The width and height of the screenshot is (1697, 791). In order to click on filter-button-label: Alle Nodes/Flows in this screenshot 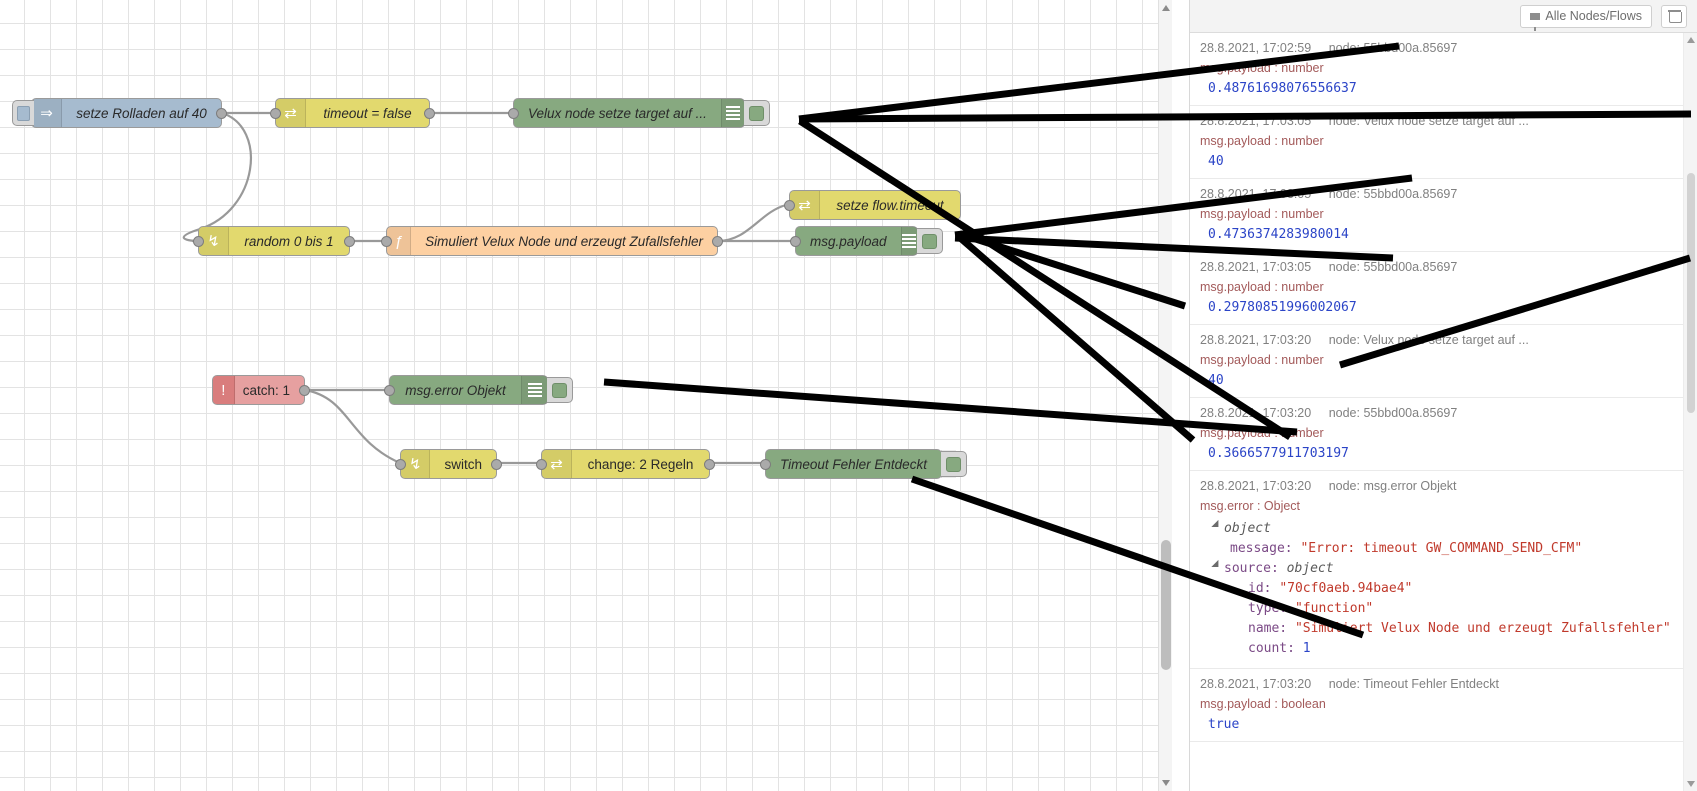, I will do `click(1593, 16)`.